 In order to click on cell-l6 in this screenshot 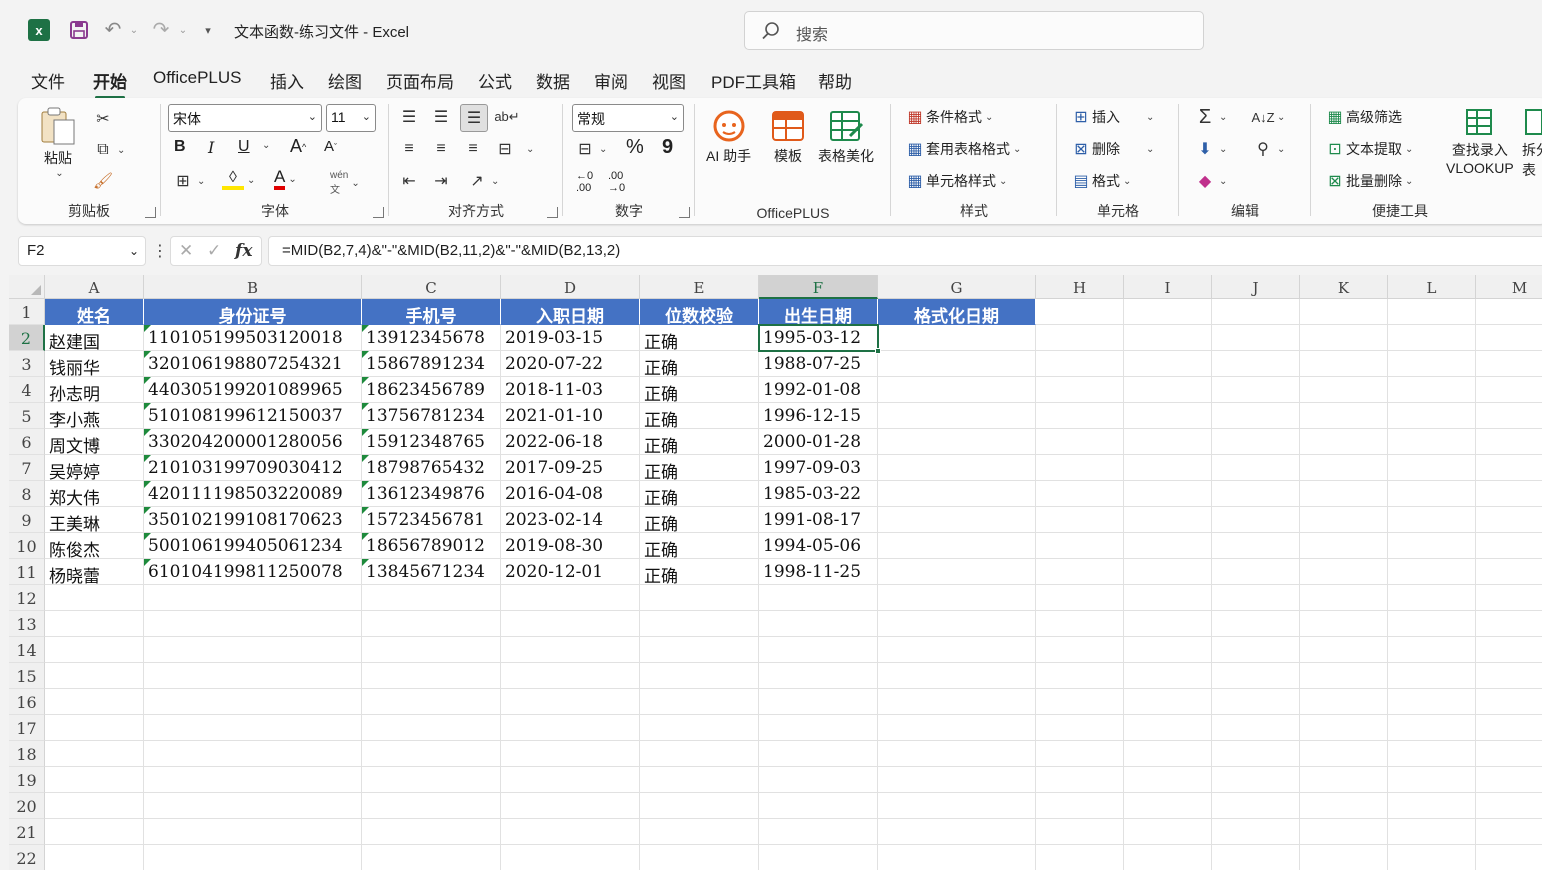, I will do `click(1432, 442)`.